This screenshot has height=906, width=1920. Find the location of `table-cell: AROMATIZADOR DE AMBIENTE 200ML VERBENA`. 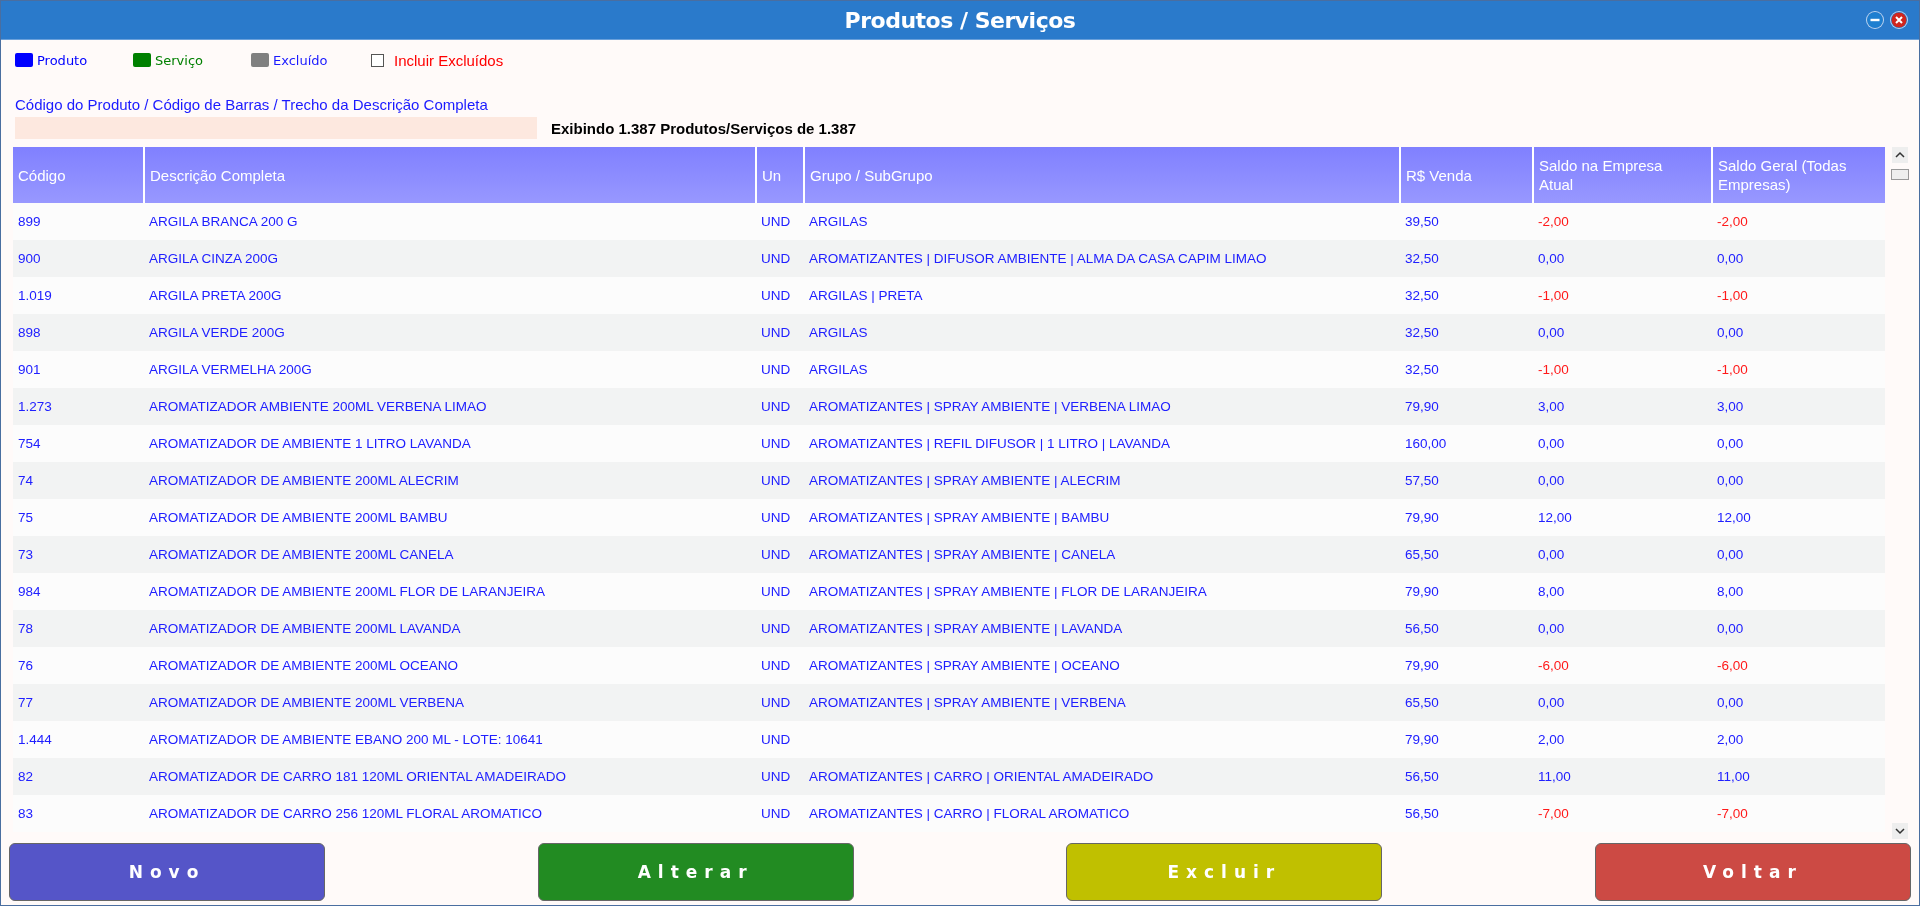

table-cell: AROMATIZADOR DE AMBIENTE 200ML VERBENA is located at coordinates (450, 702).